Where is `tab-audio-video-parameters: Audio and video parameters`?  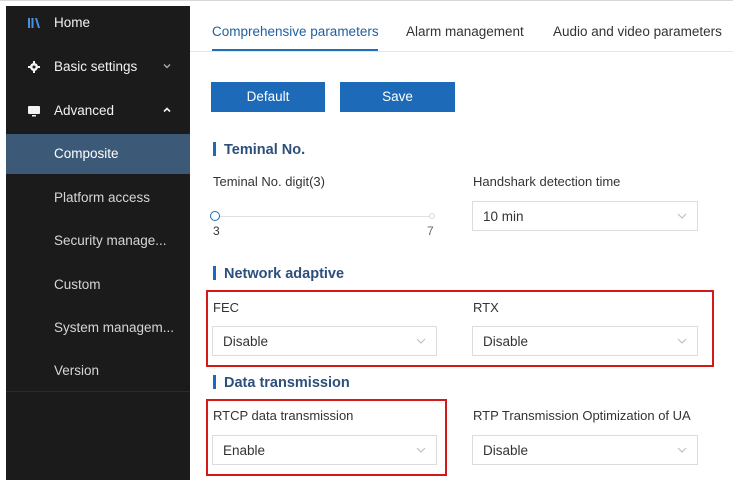
tab-audio-video-parameters: Audio and video parameters is located at coordinates (637, 31).